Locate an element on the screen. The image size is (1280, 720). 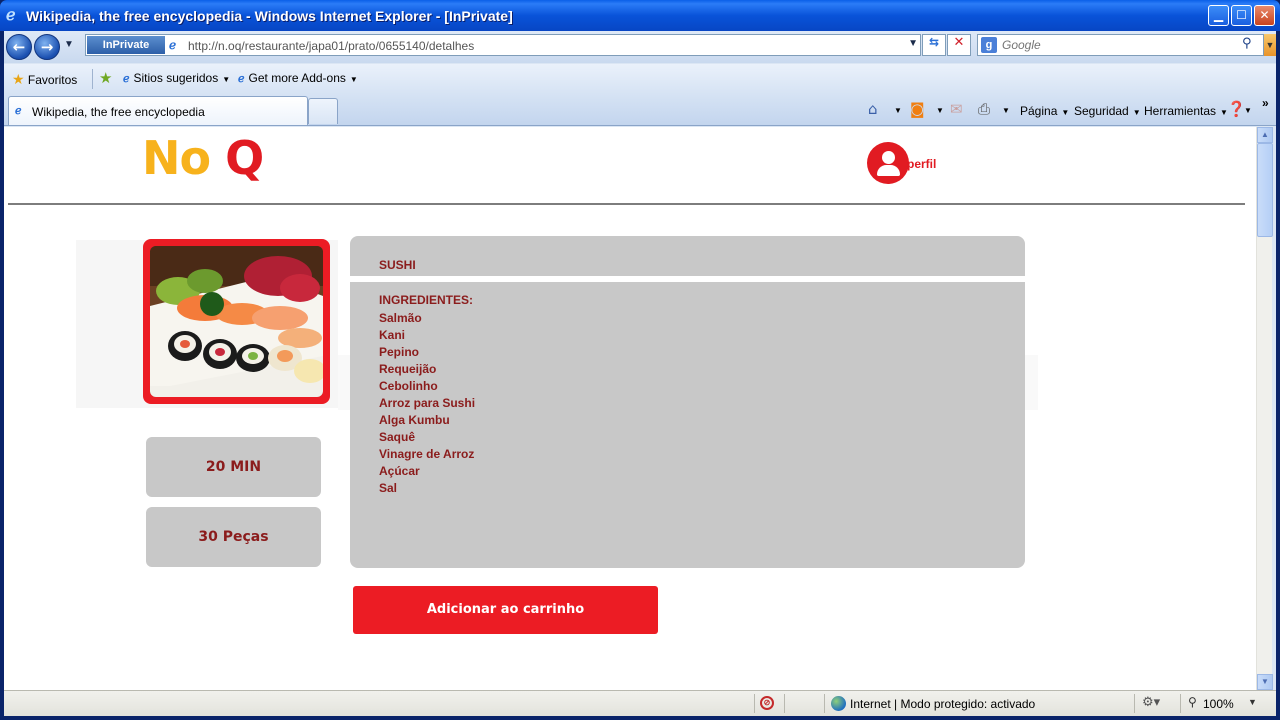
scroll-down-icon: ▼ is located at coordinates (1265, 682).